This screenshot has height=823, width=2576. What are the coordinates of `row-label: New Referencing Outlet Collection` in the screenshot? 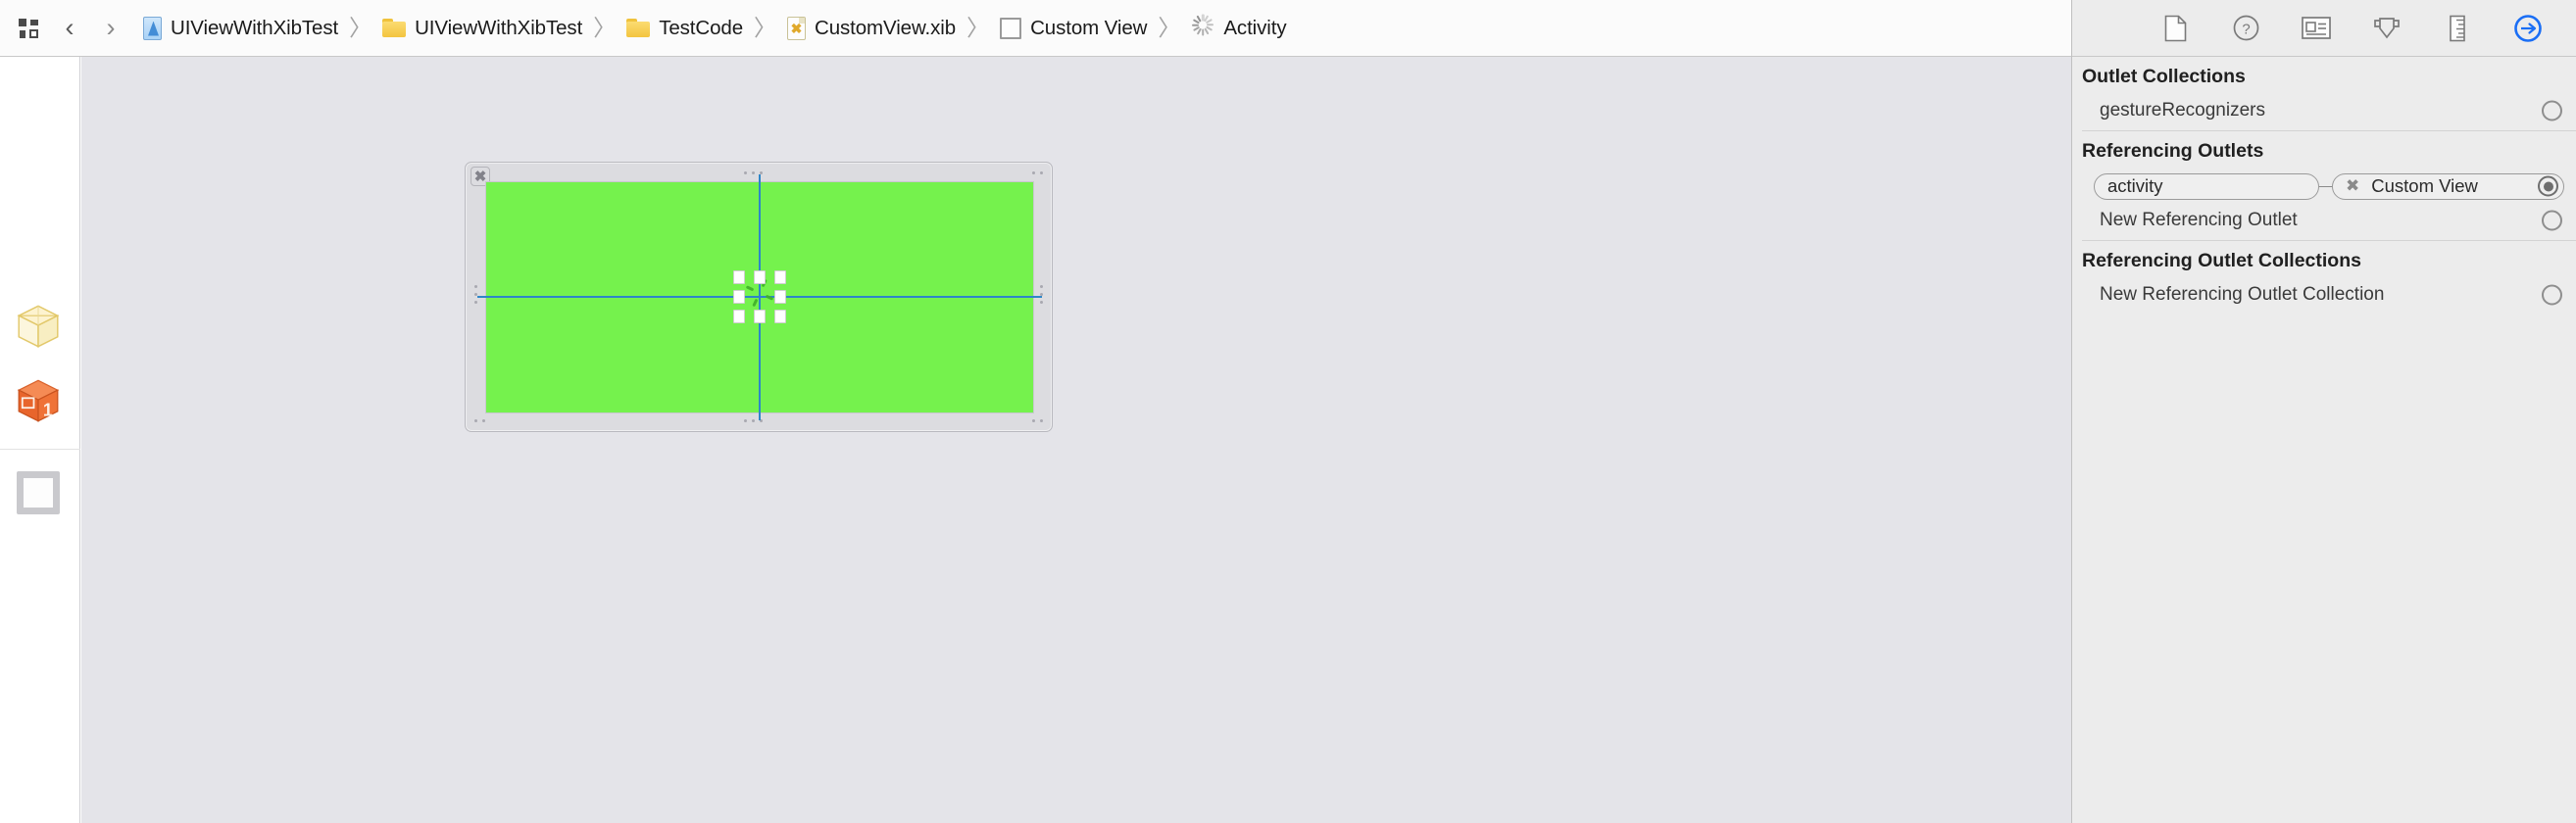 It's located at (2242, 294).